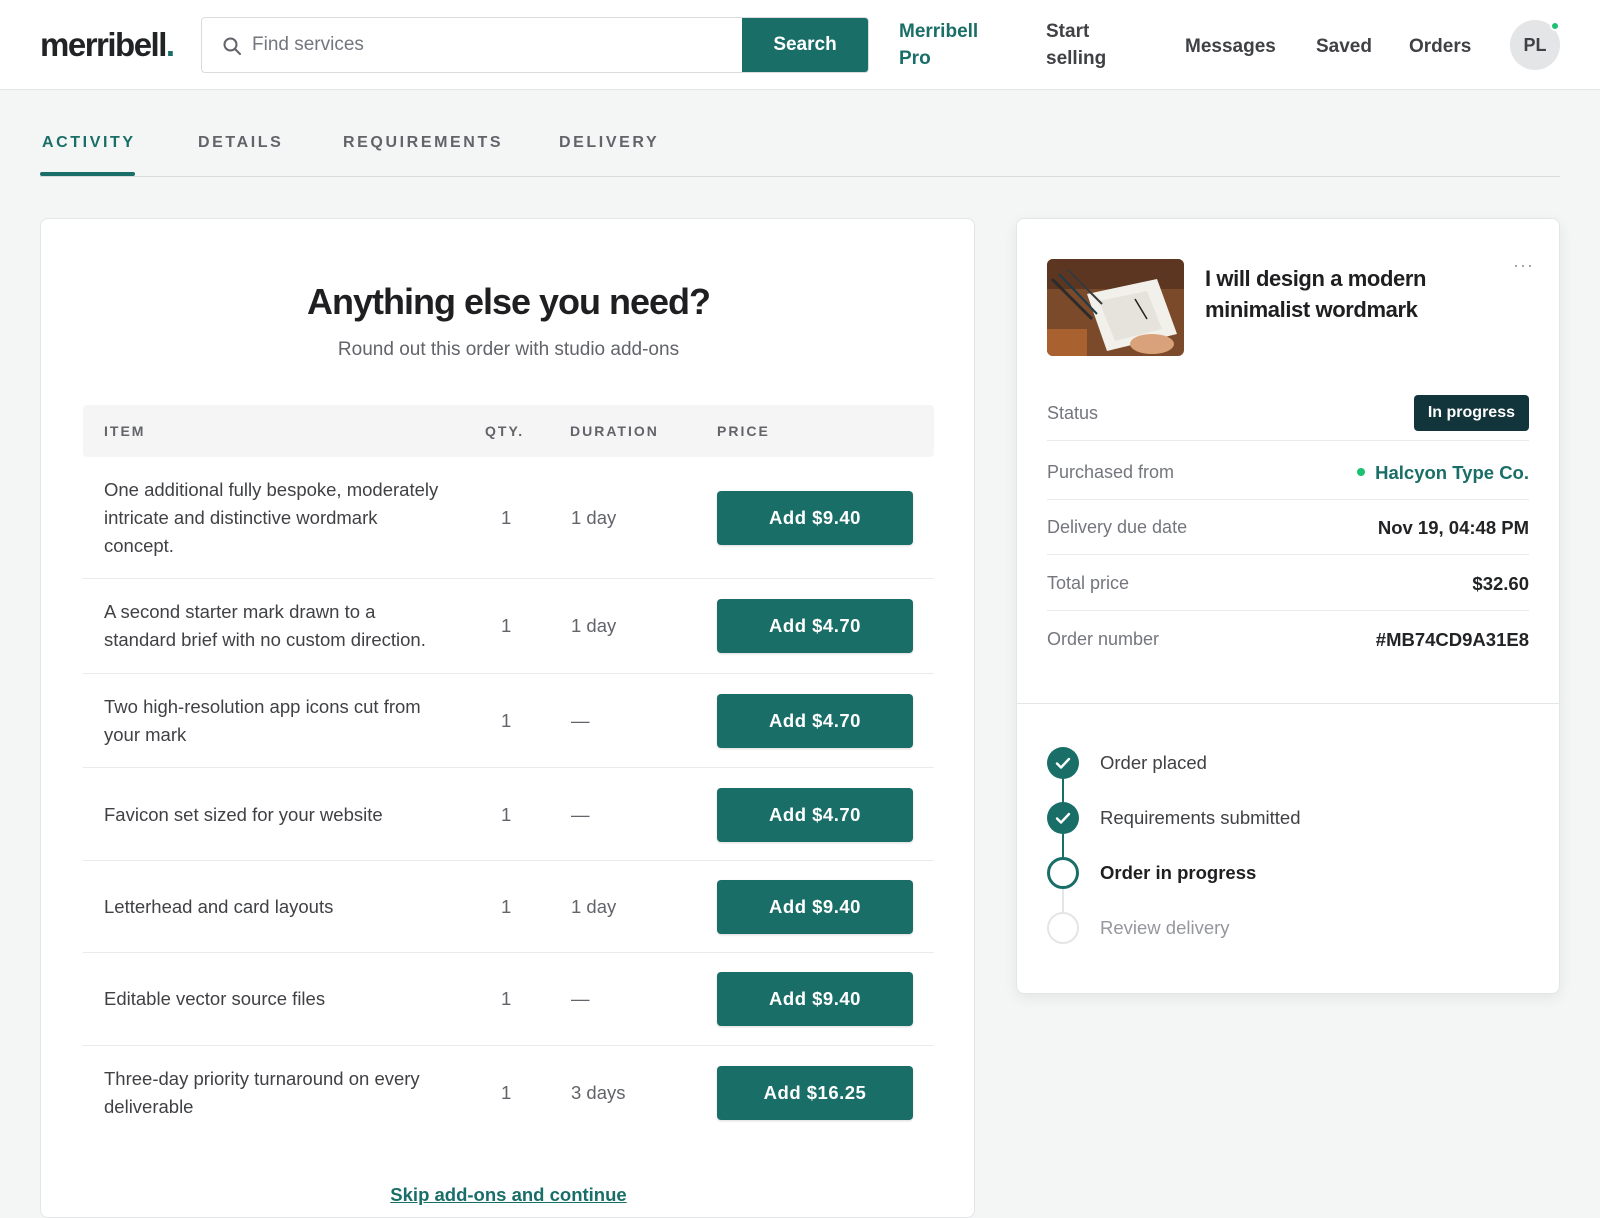 This screenshot has width=1600, height=1218. I want to click on order-number-row: Order number #MB74CD9A31E8, so click(1288, 639).